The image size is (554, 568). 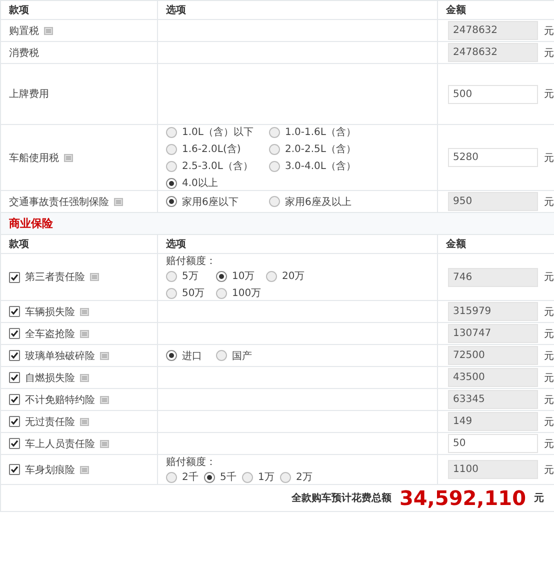 What do you see at coordinates (341, 498) in the screenshot?
I see `total-label: 全款购车预计花费总额` at bounding box center [341, 498].